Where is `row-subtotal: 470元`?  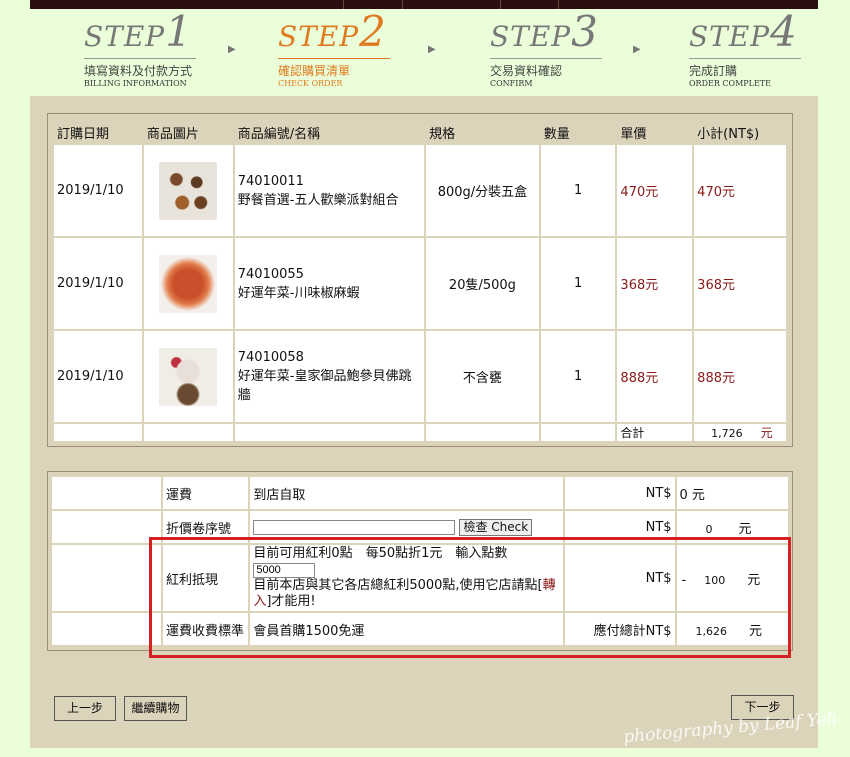 row-subtotal: 470元 is located at coordinates (740, 190).